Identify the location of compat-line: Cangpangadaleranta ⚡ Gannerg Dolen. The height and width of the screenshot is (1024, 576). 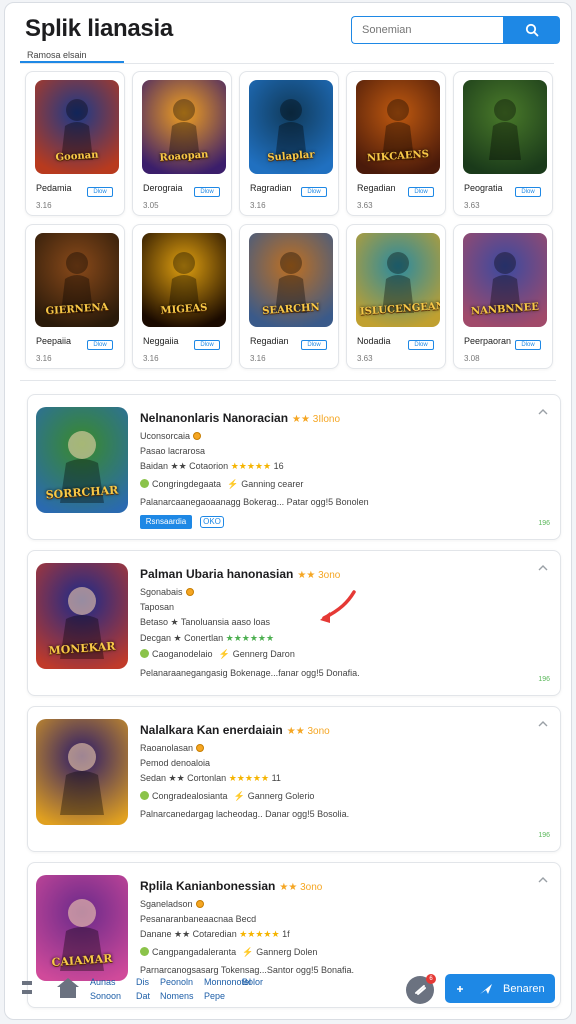
(228, 952).